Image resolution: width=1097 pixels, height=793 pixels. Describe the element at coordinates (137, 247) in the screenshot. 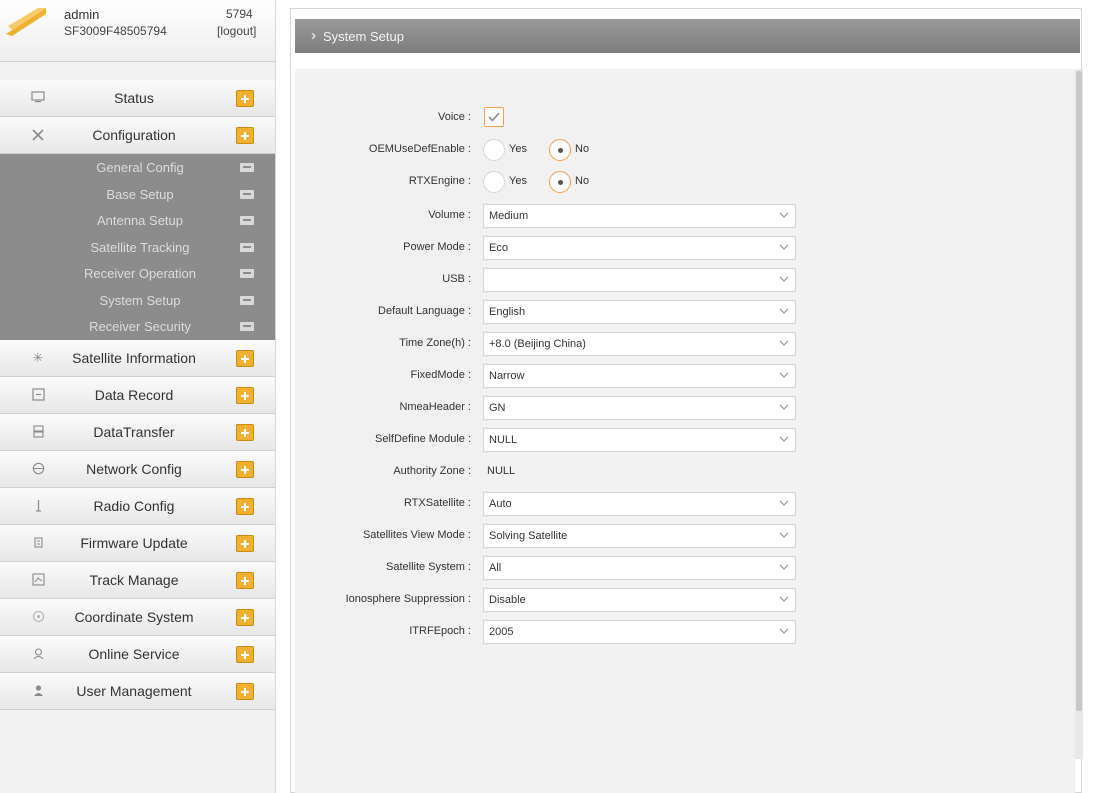

I see `submenu-item-satellite-tracking: Satellite Tracking` at that location.